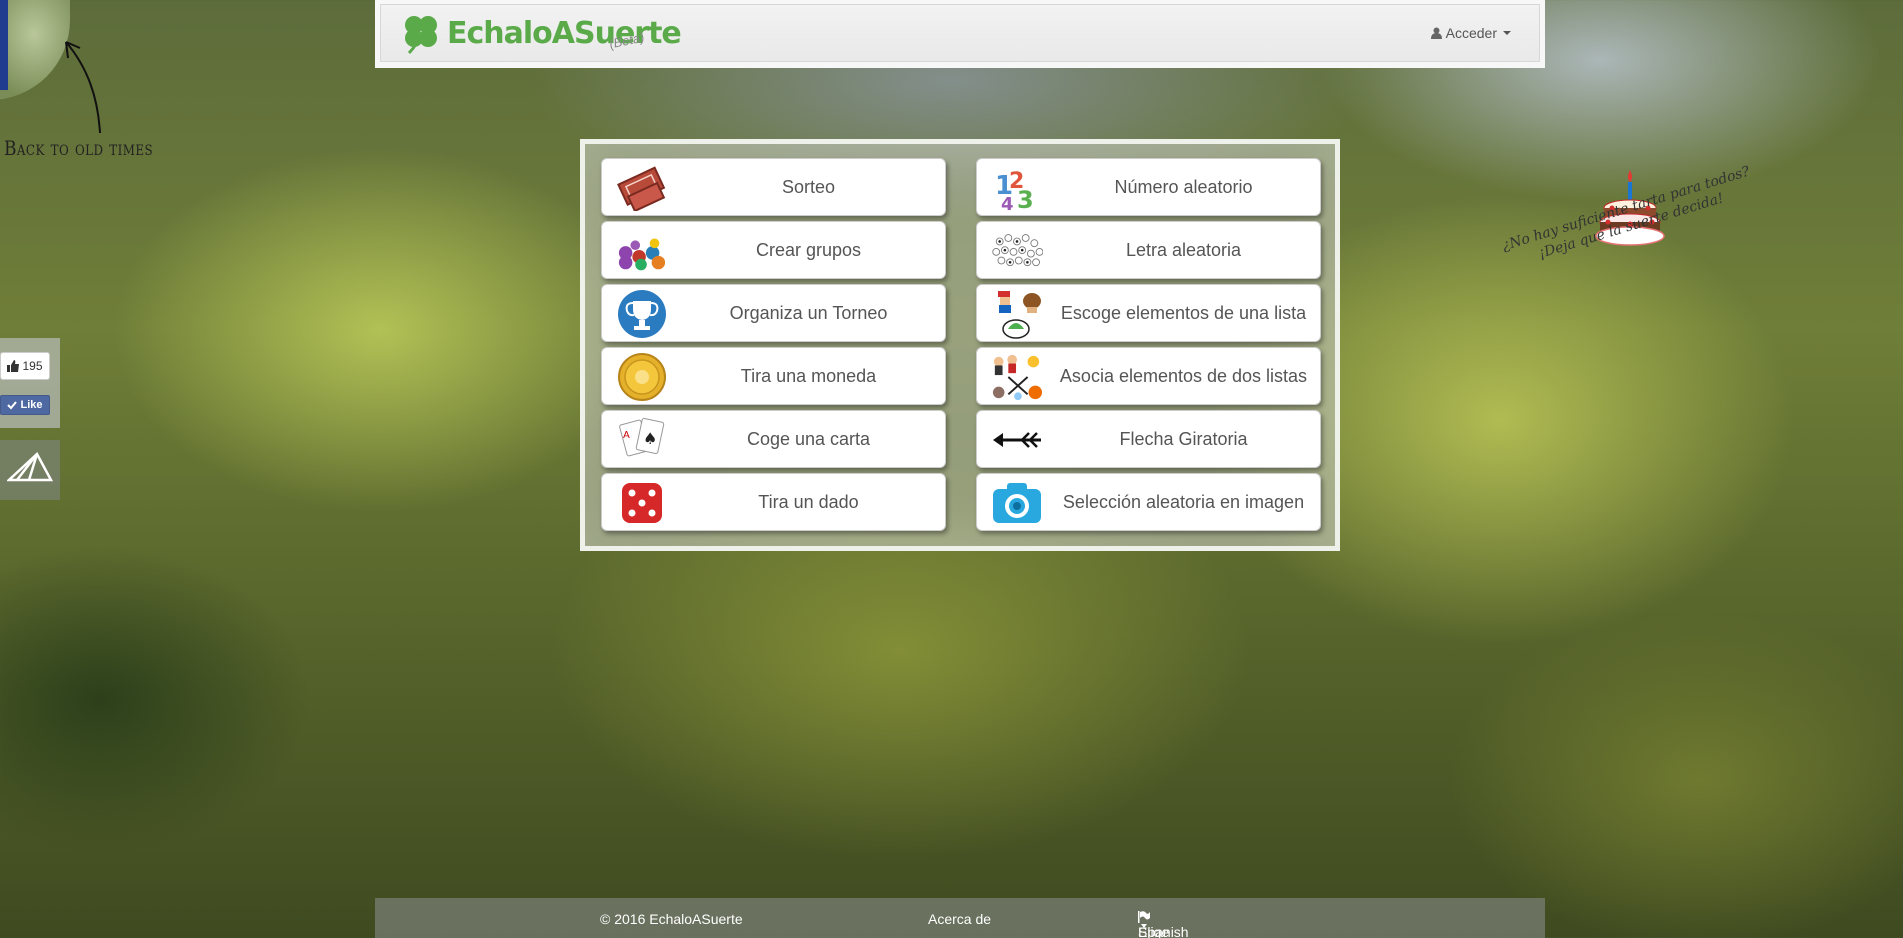 This screenshot has height=938, width=1903. I want to click on tile-tira-dado: Tira un dado, so click(773, 502).